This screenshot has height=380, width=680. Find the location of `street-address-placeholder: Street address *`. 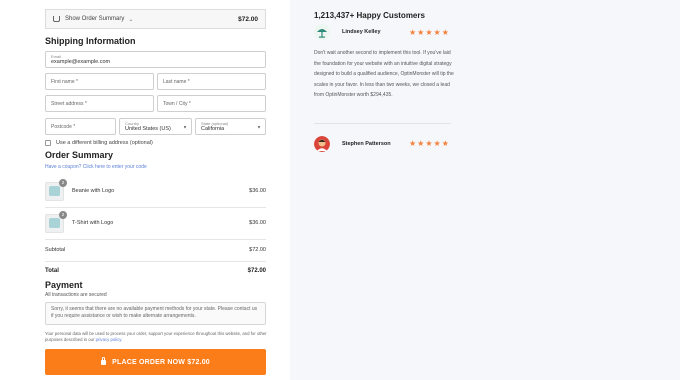

street-address-placeholder: Street address * is located at coordinates (69, 103).